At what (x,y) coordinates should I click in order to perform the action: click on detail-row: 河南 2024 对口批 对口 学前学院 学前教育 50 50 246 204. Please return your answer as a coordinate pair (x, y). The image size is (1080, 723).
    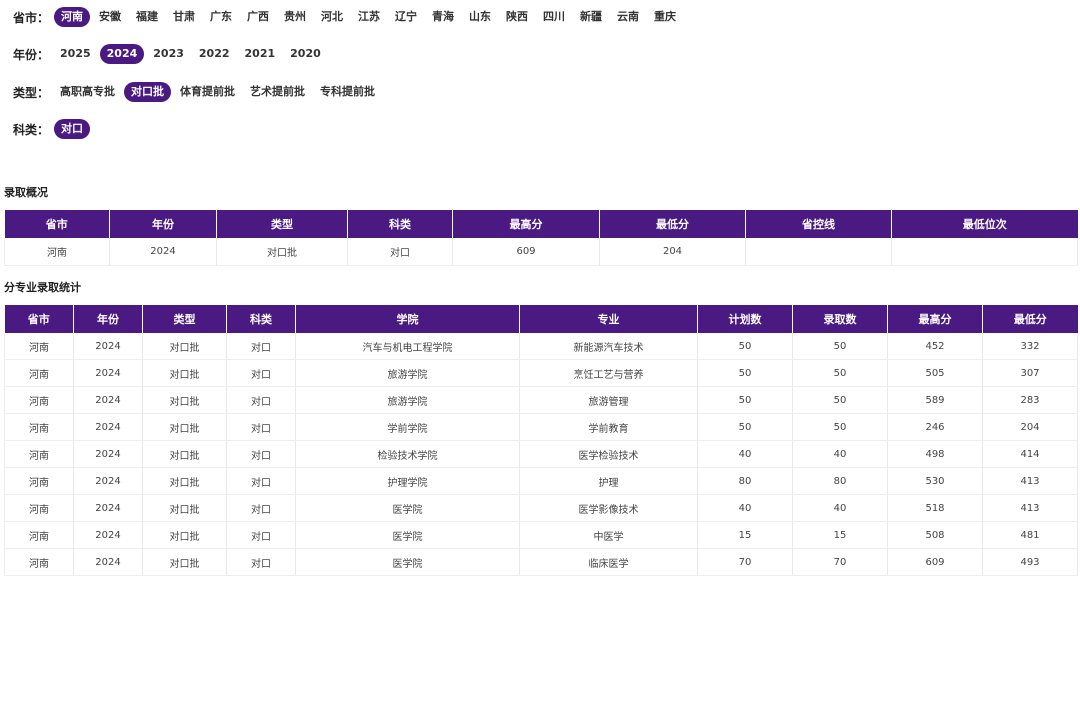
    Looking at the image, I should click on (541, 427).